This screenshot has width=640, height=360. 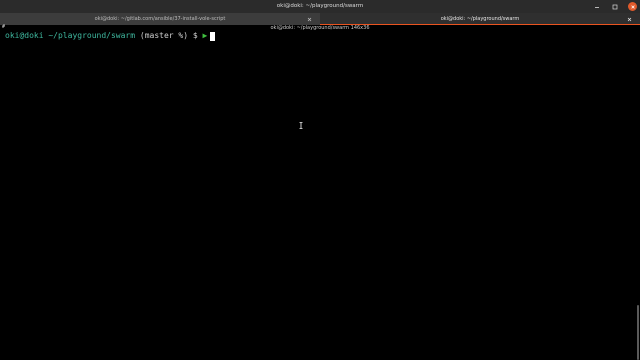 What do you see at coordinates (638, 332) in the screenshot?
I see `scrollbar` at bounding box center [638, 332].